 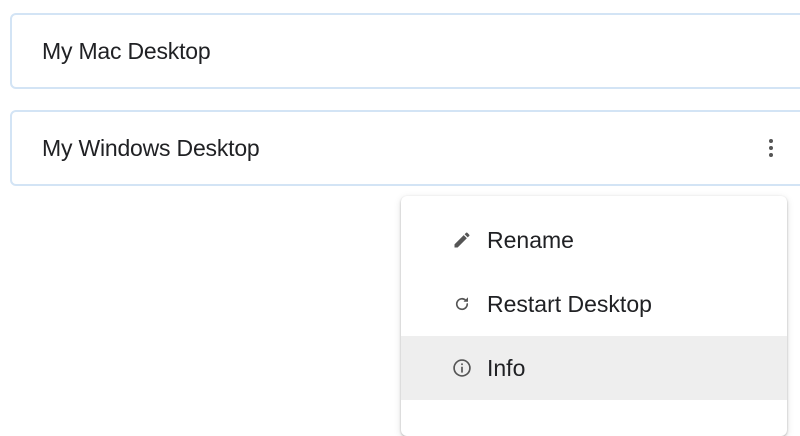 What do you see at coordinates (462, 240) in the screenshot?
I see `pencil-icon` at bounding box center [462, 240].